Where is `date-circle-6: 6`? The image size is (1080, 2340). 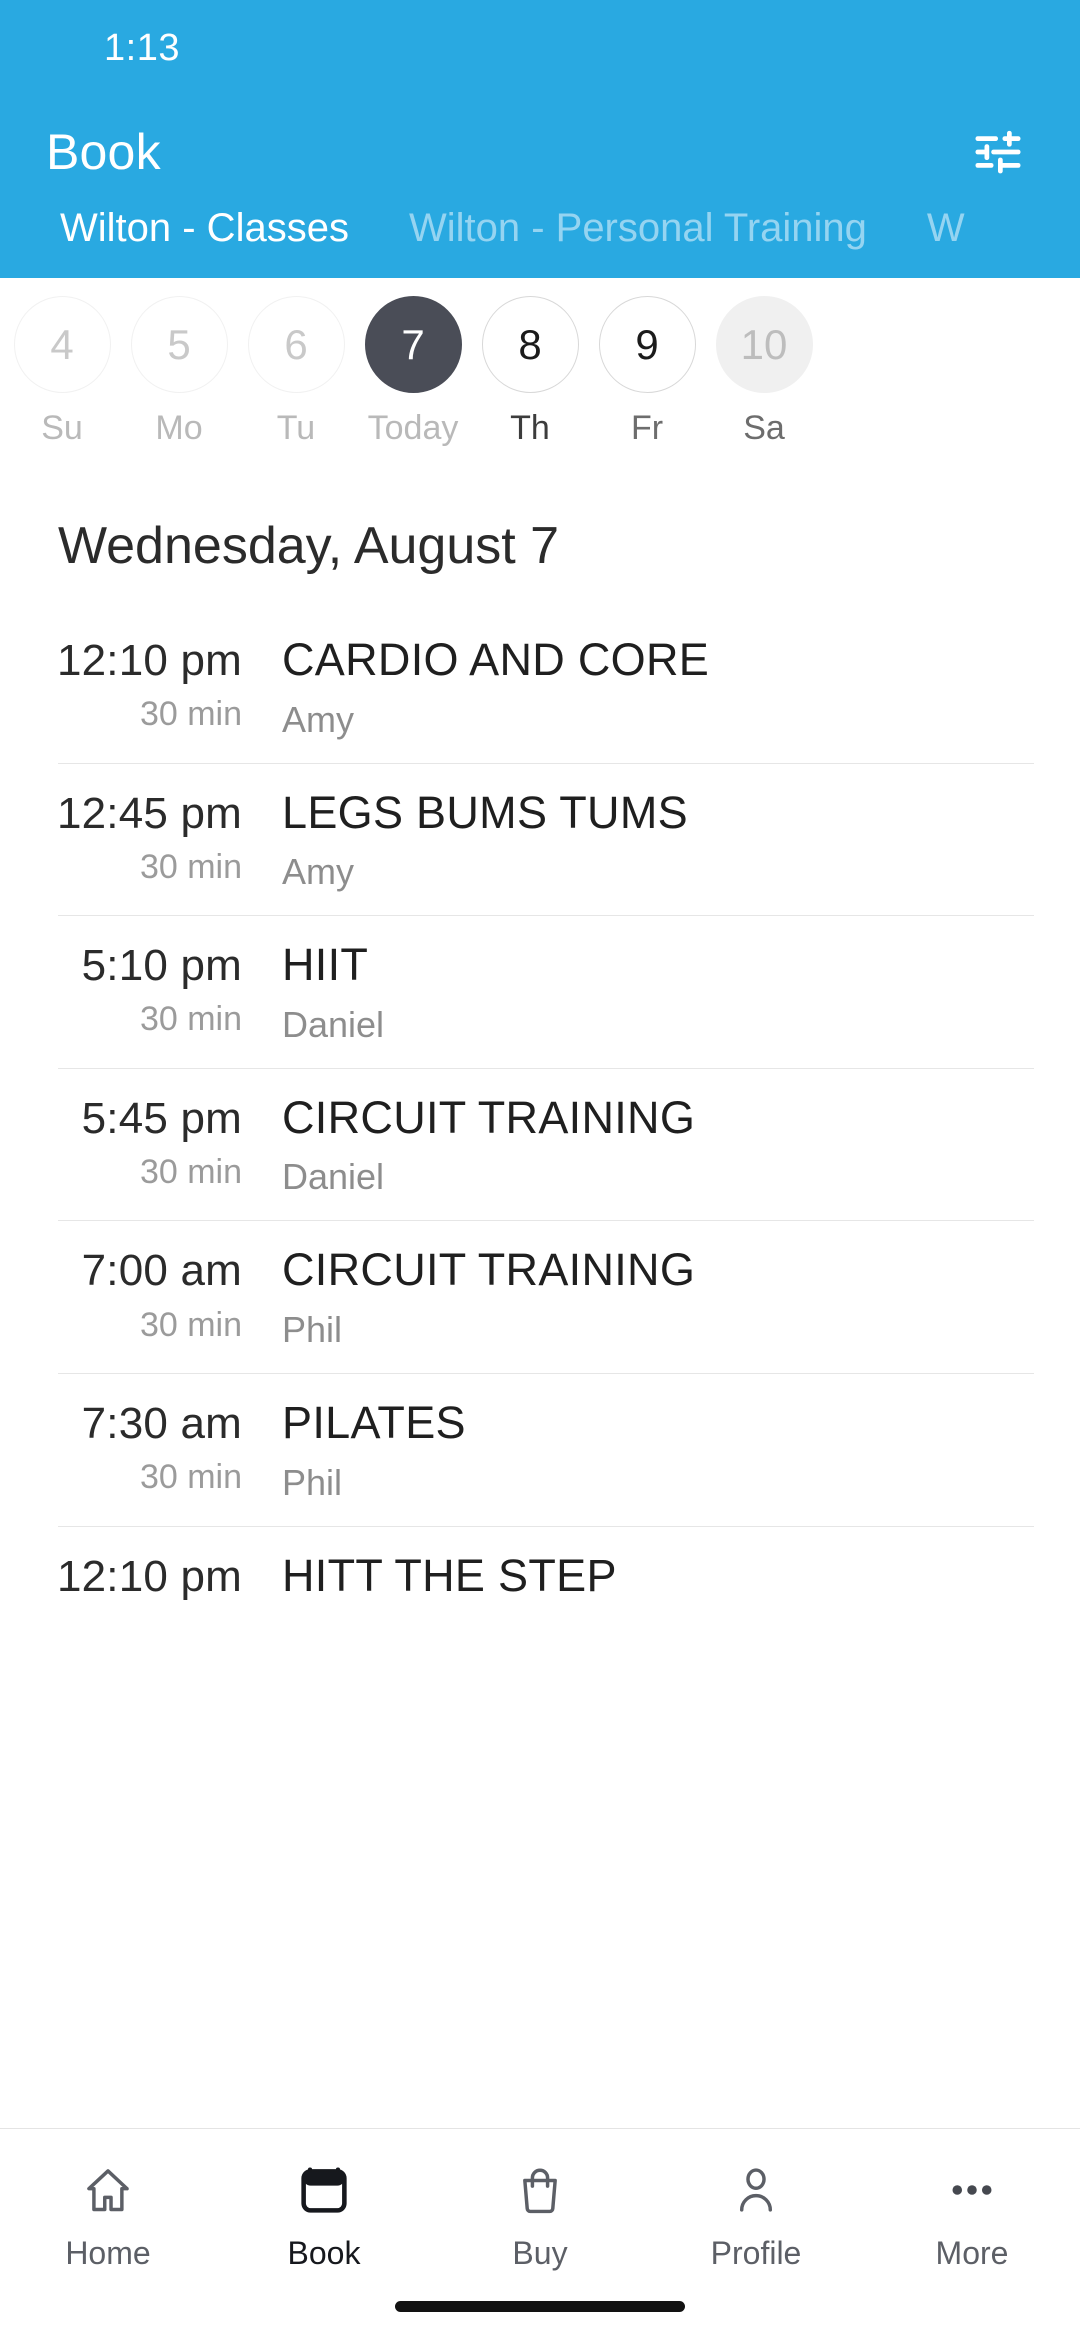
date-circle-6: 6 is located at coordinates (296, 344).